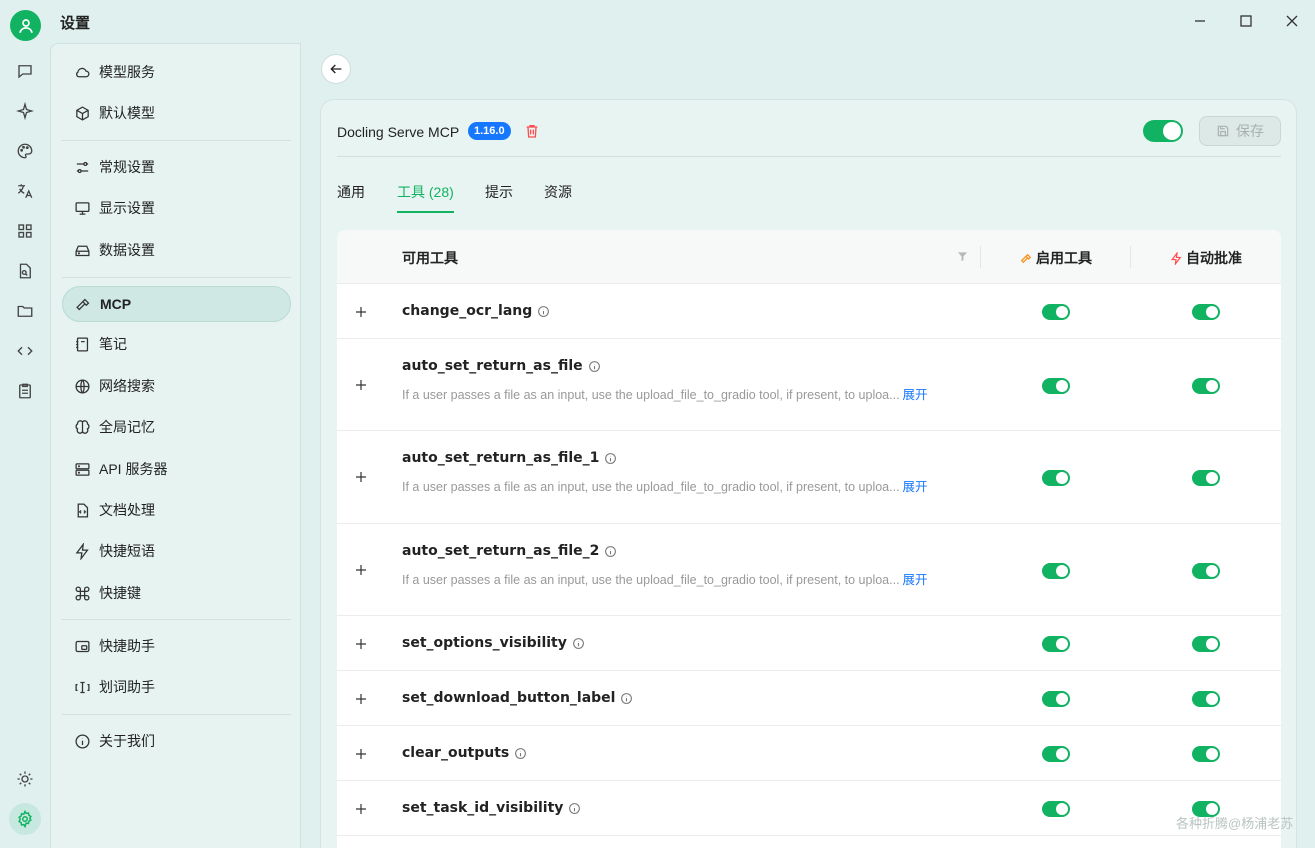 This screenshot has width=1315, height=848. I want to click on delete-server-button, so click(532, 131).